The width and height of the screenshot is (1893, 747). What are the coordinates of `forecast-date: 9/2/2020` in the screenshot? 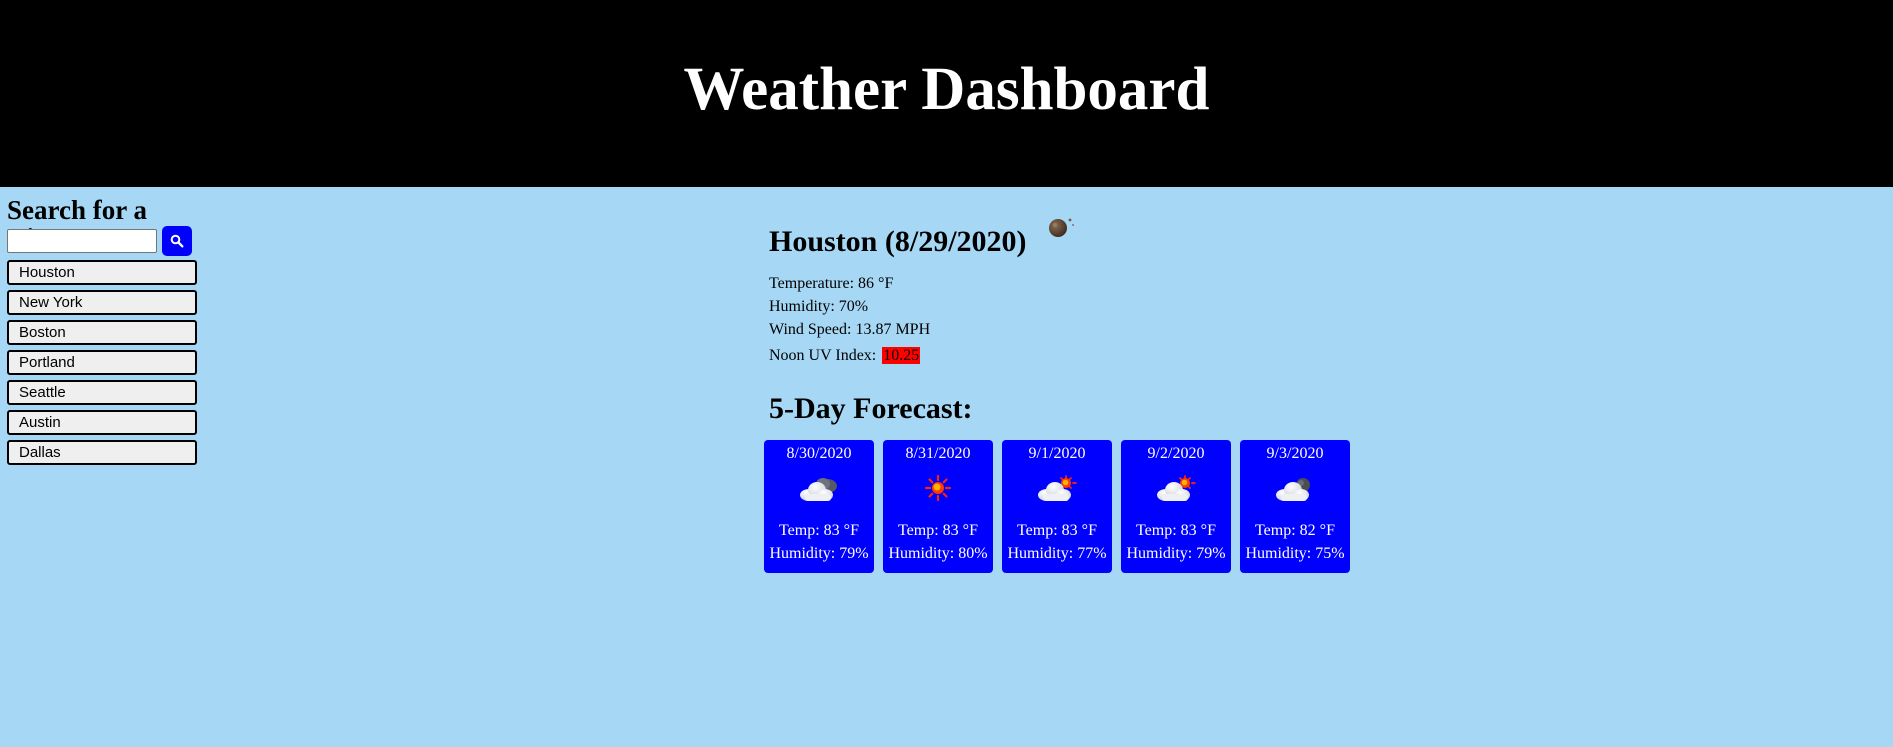 It's located at (1176, 453).